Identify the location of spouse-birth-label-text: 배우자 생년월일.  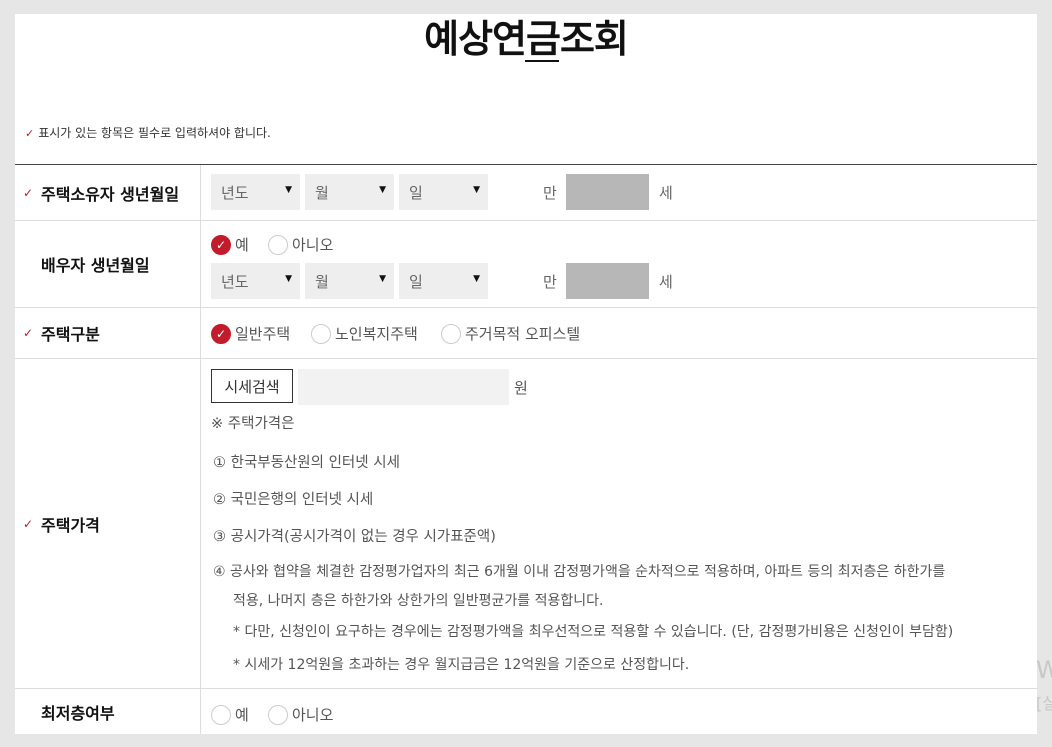
(95, 265).